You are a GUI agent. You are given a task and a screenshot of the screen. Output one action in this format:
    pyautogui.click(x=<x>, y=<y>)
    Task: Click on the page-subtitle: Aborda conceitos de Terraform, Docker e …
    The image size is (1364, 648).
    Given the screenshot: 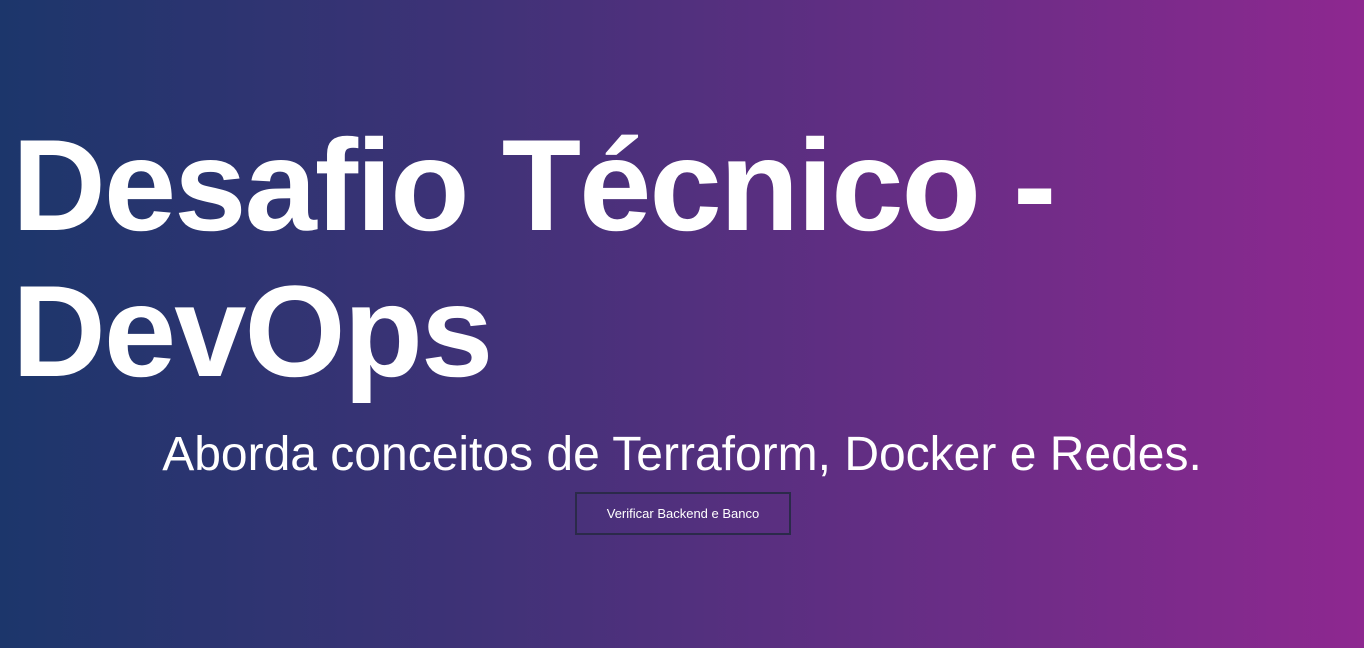 What is the action you would take?
    pyautogui.click(x=682, y=454)
    